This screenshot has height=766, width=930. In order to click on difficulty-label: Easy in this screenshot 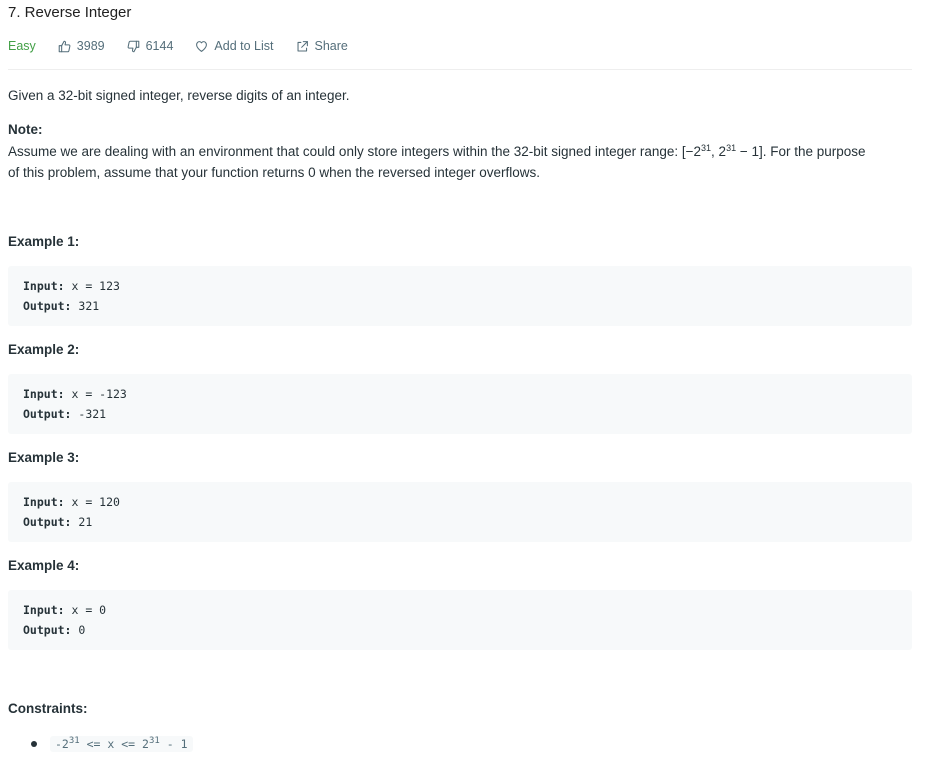, I will do `click(22, 46)`.